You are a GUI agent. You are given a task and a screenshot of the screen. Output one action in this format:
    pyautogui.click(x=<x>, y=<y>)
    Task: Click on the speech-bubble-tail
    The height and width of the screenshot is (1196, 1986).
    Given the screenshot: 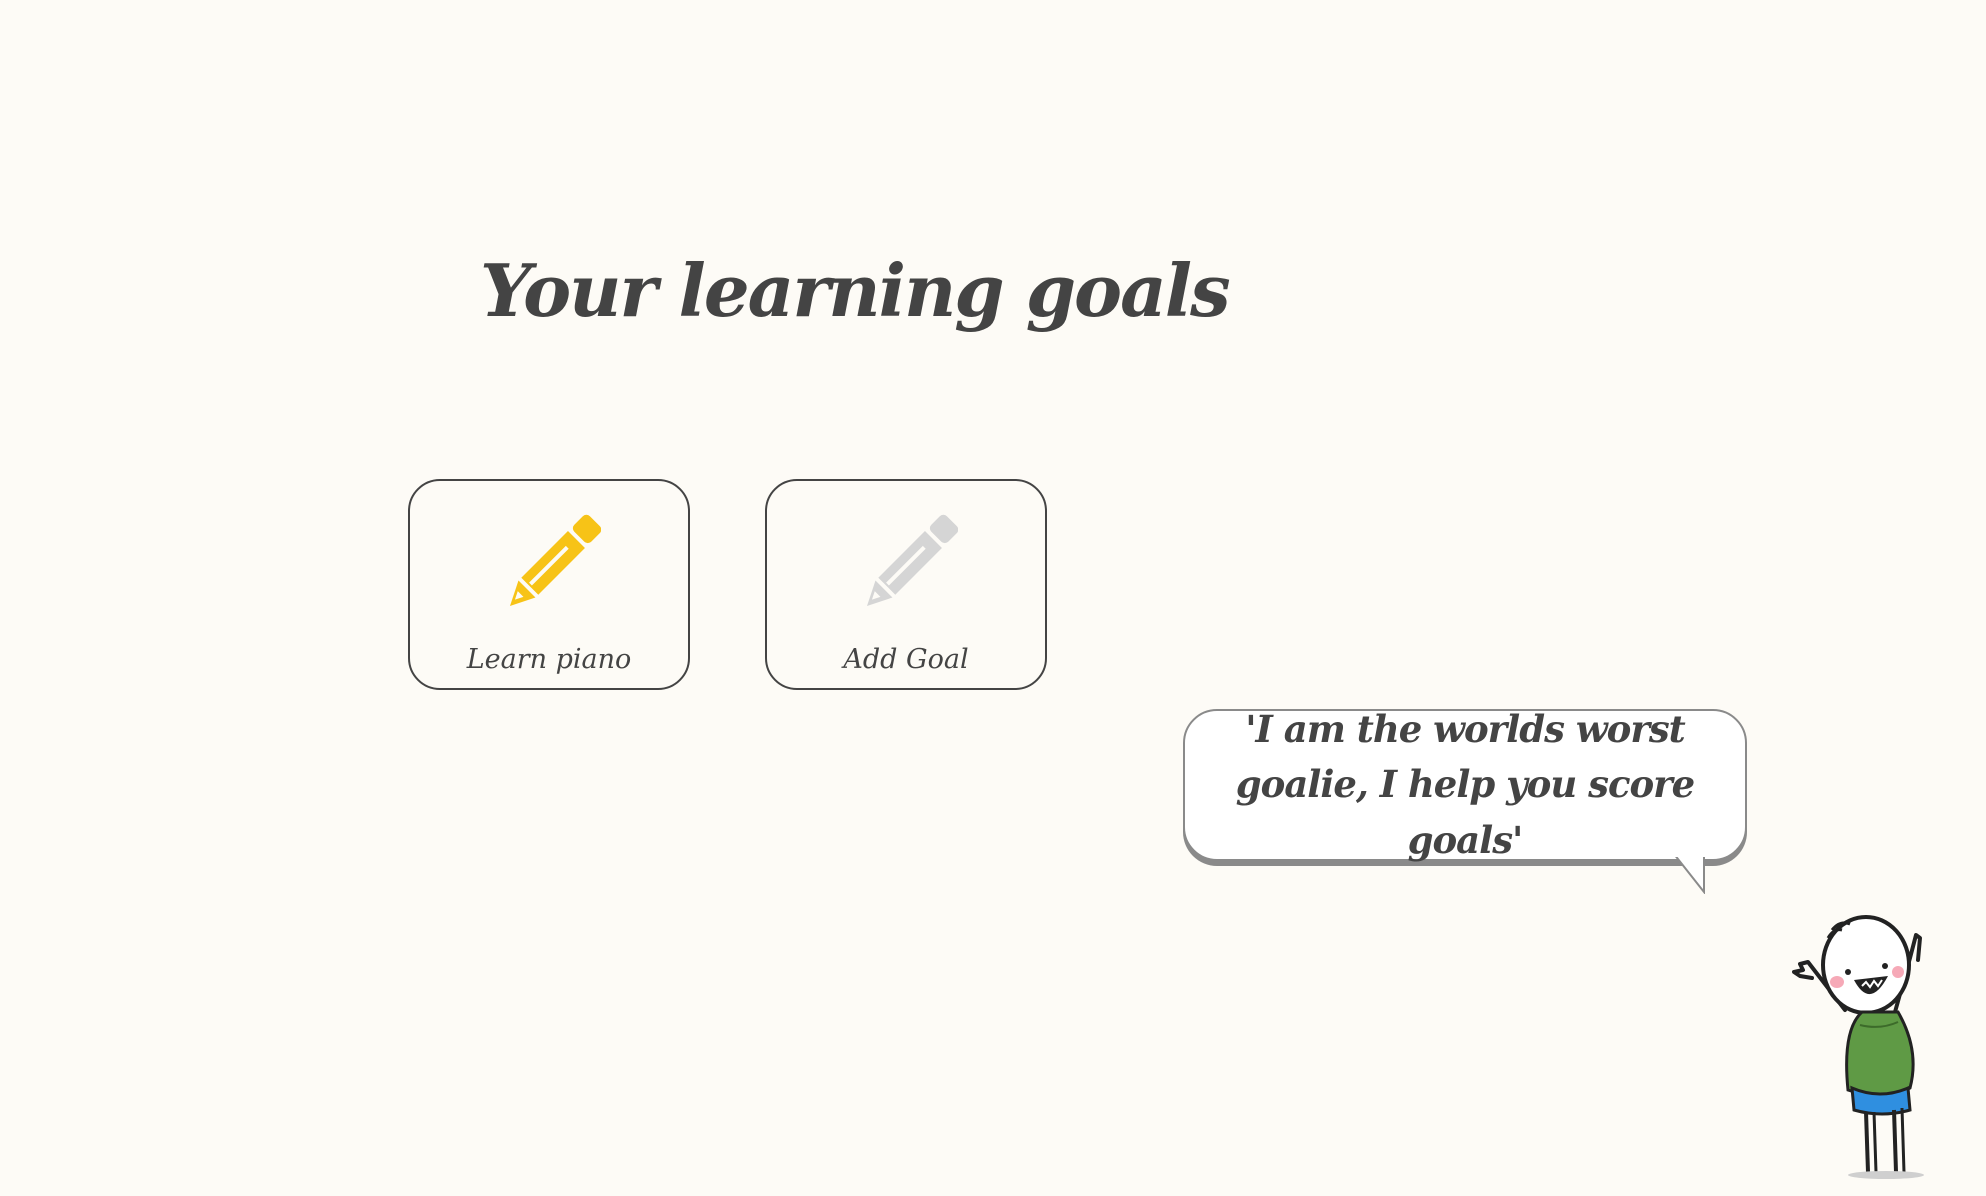 What is the action you would take?
    pyautogui.click(x=1689, y=874)
    